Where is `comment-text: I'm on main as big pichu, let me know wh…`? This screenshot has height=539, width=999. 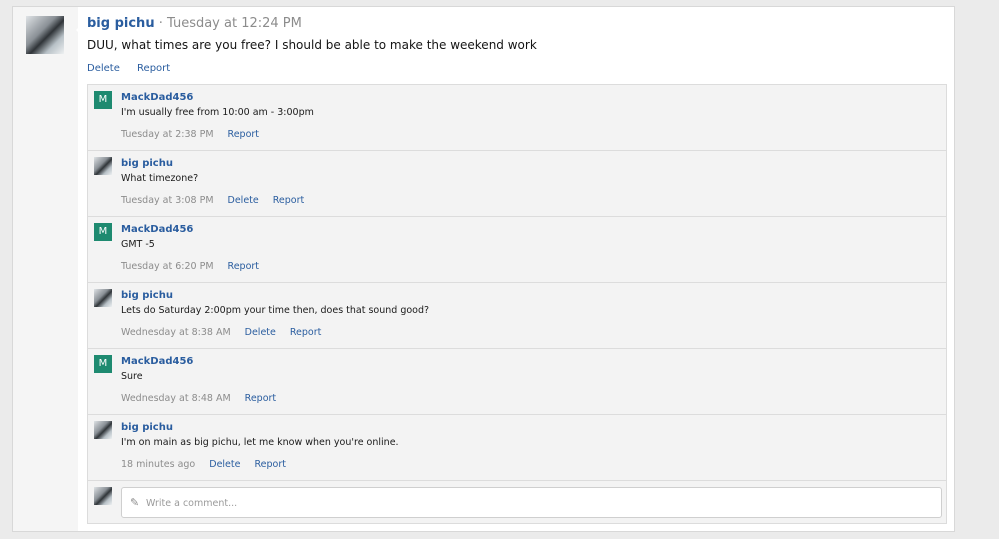 comment-text: I'm on main as big pichu, let me know wh… is located at coordinates (260, 442).